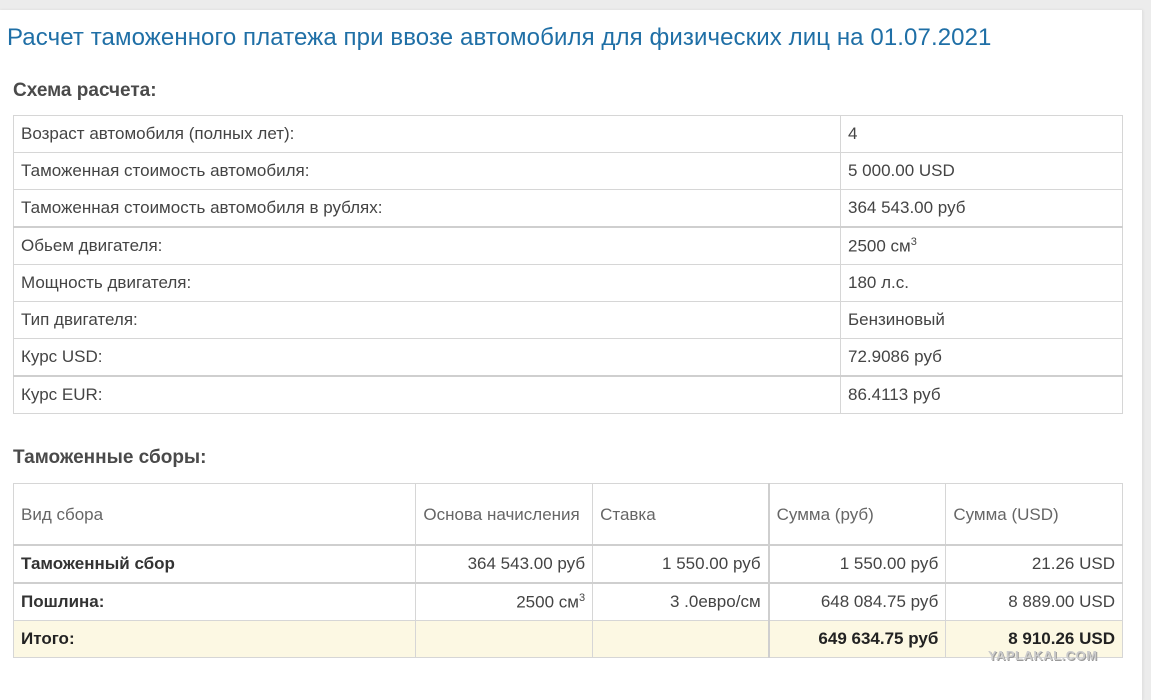 The width and height of the screenshot is (1151, 700). Describe the element at coordinates (857, 514) in the screenshot. I see `column-header-sum-rub: Сумма (руб)` at that location.